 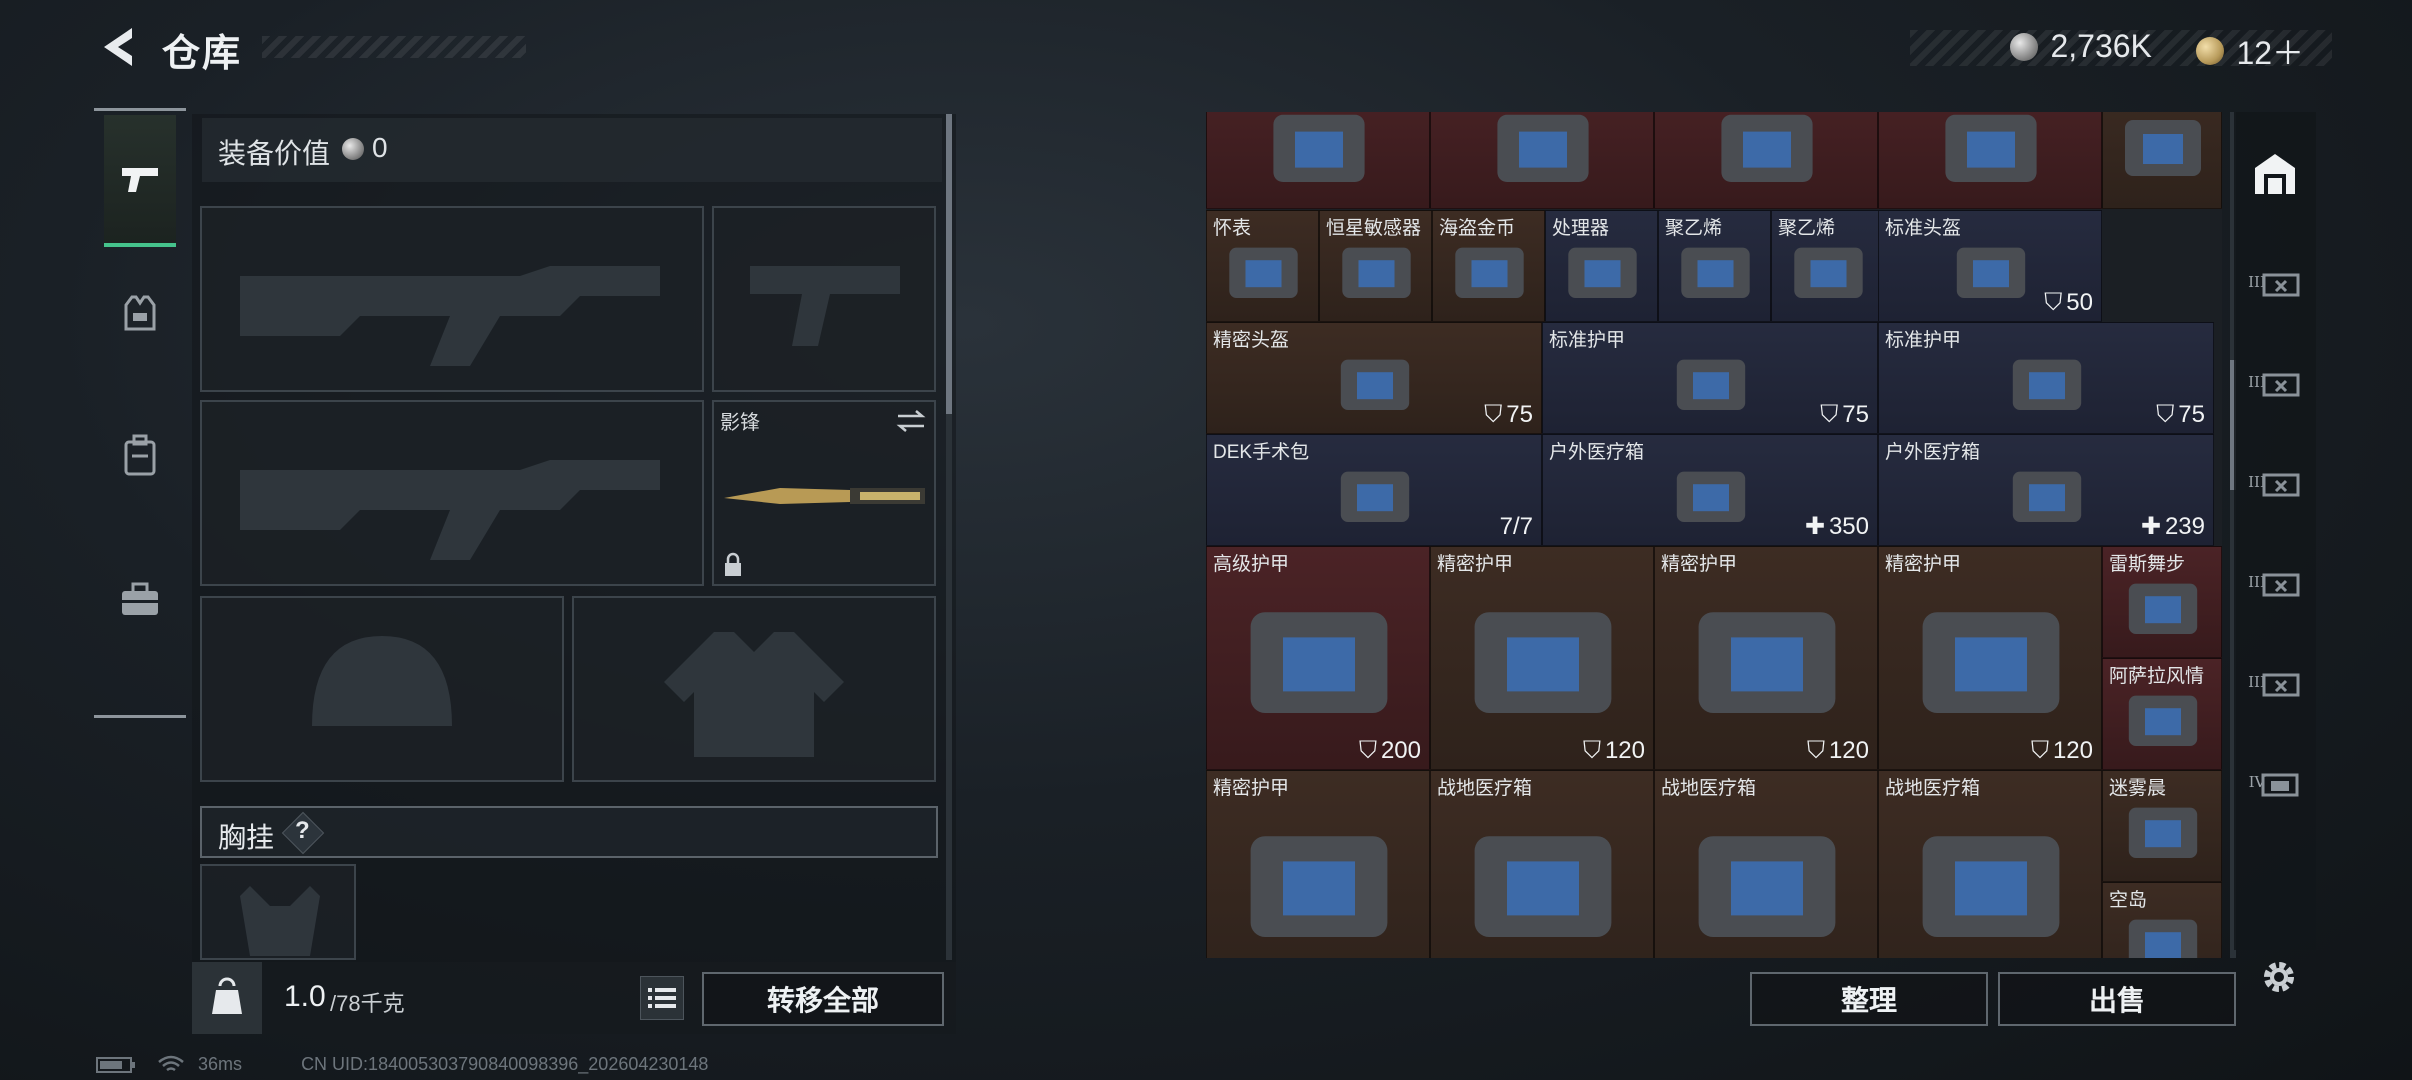 What do you see at coordinates (118, 47) in the screenshot?
I see `back-arrow-icon` at bounding box center [118, 47].